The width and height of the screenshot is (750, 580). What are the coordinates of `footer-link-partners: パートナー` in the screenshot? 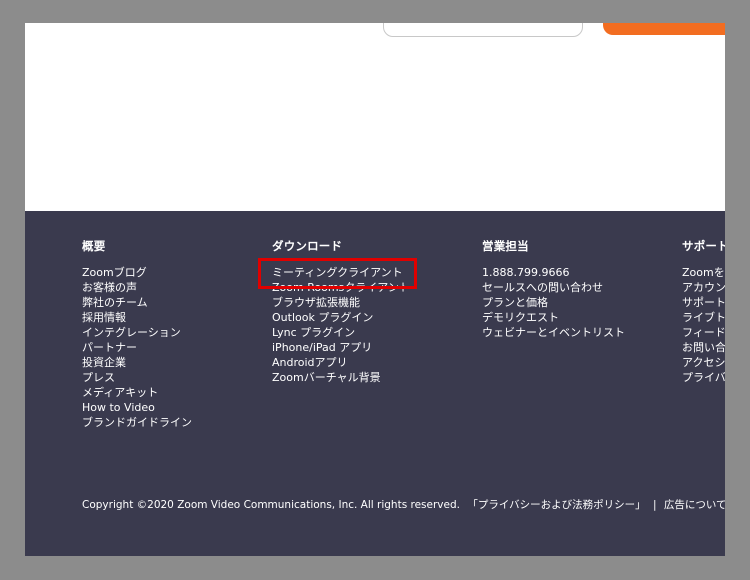 It's located at (137, 347).